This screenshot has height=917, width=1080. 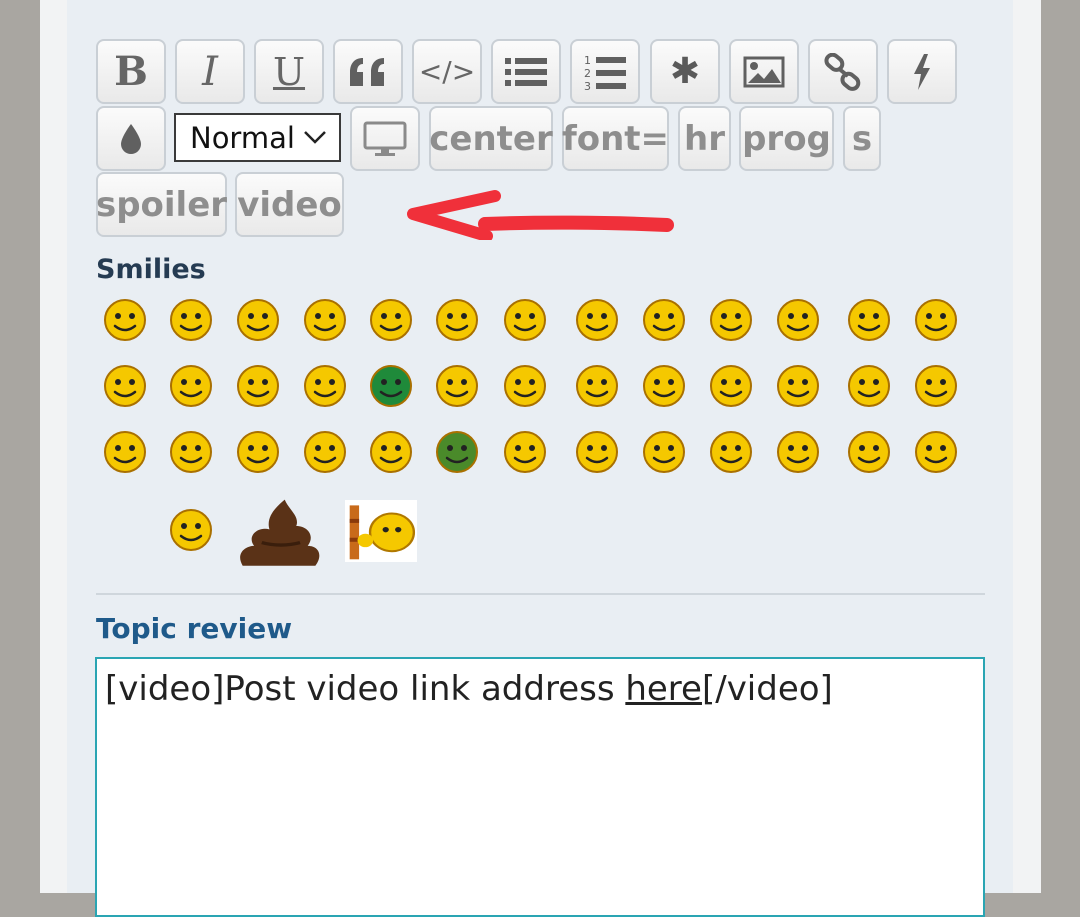 I want to click on color-button, so click(x=131, y=138).